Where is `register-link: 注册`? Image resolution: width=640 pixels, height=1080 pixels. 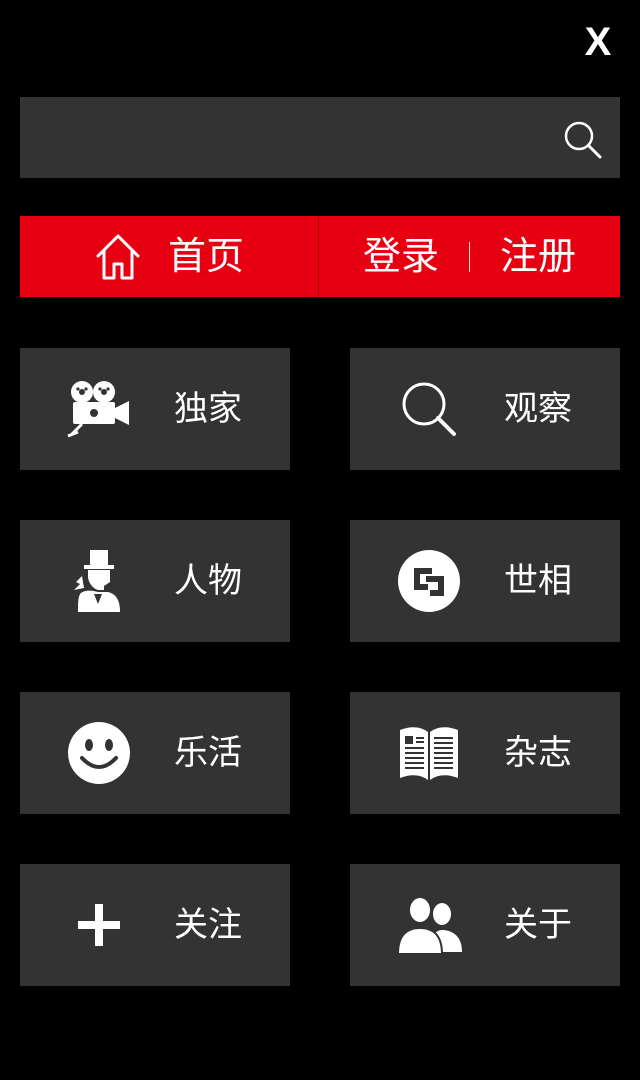 register-link: 注册 is located at coordinates (538, 256).